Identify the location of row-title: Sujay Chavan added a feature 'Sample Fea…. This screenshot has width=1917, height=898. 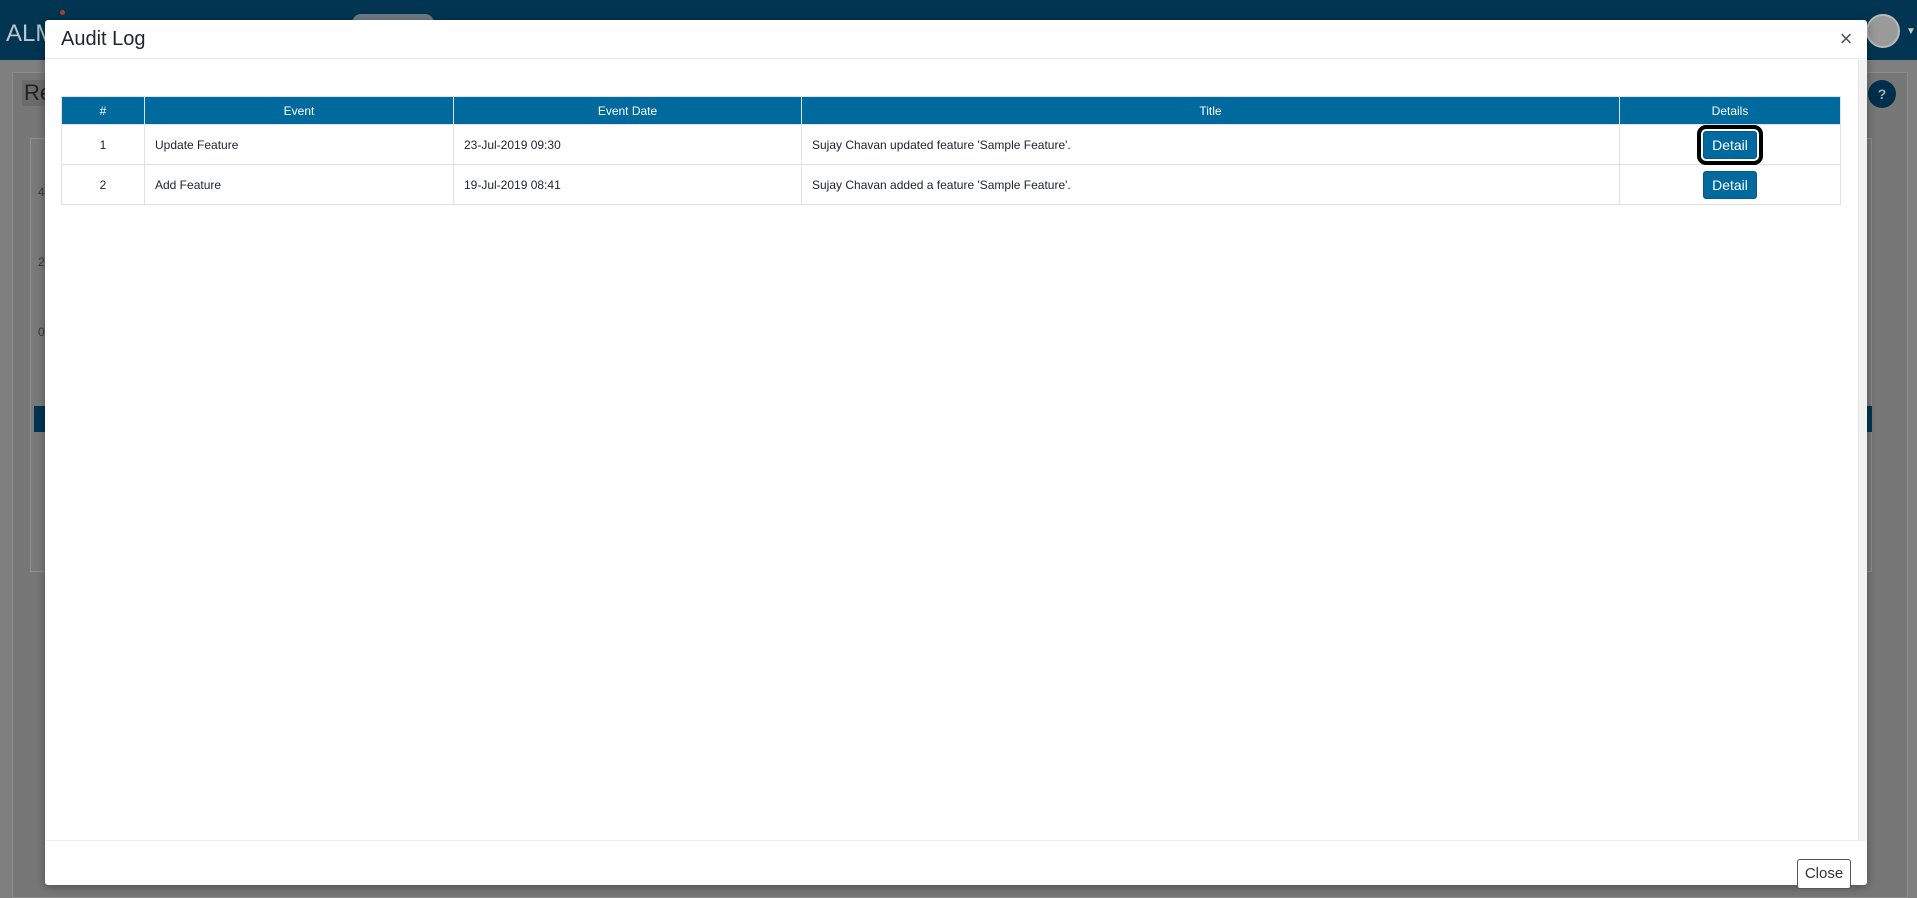
(1210, 184).